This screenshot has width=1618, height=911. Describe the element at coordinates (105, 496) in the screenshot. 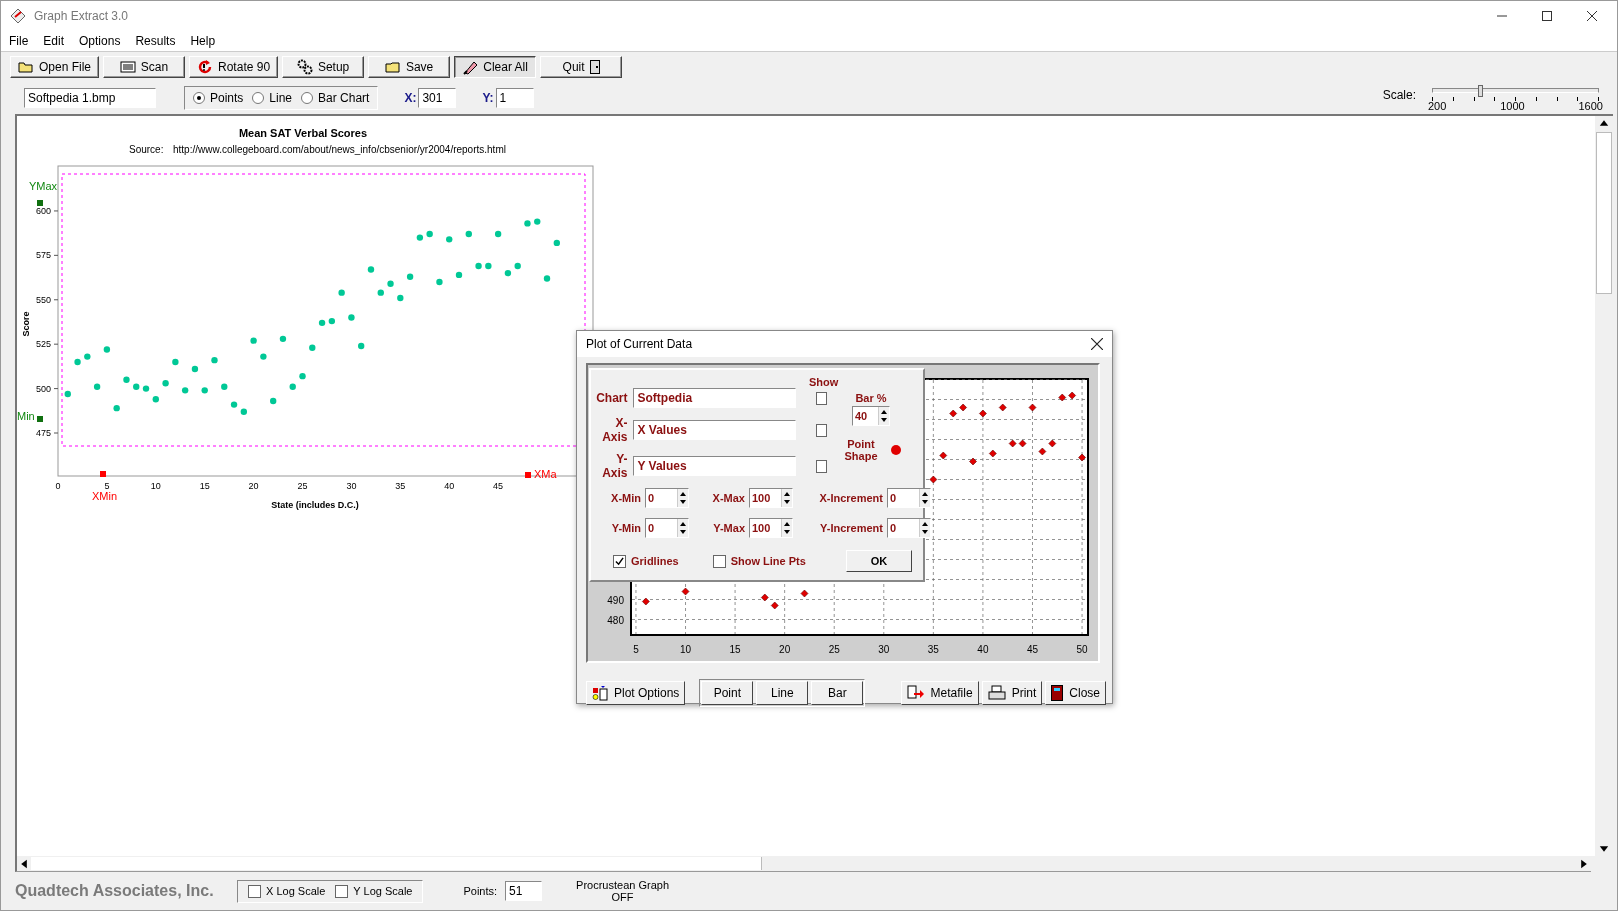

I see `xmin-marker-label: XMin` at that location.